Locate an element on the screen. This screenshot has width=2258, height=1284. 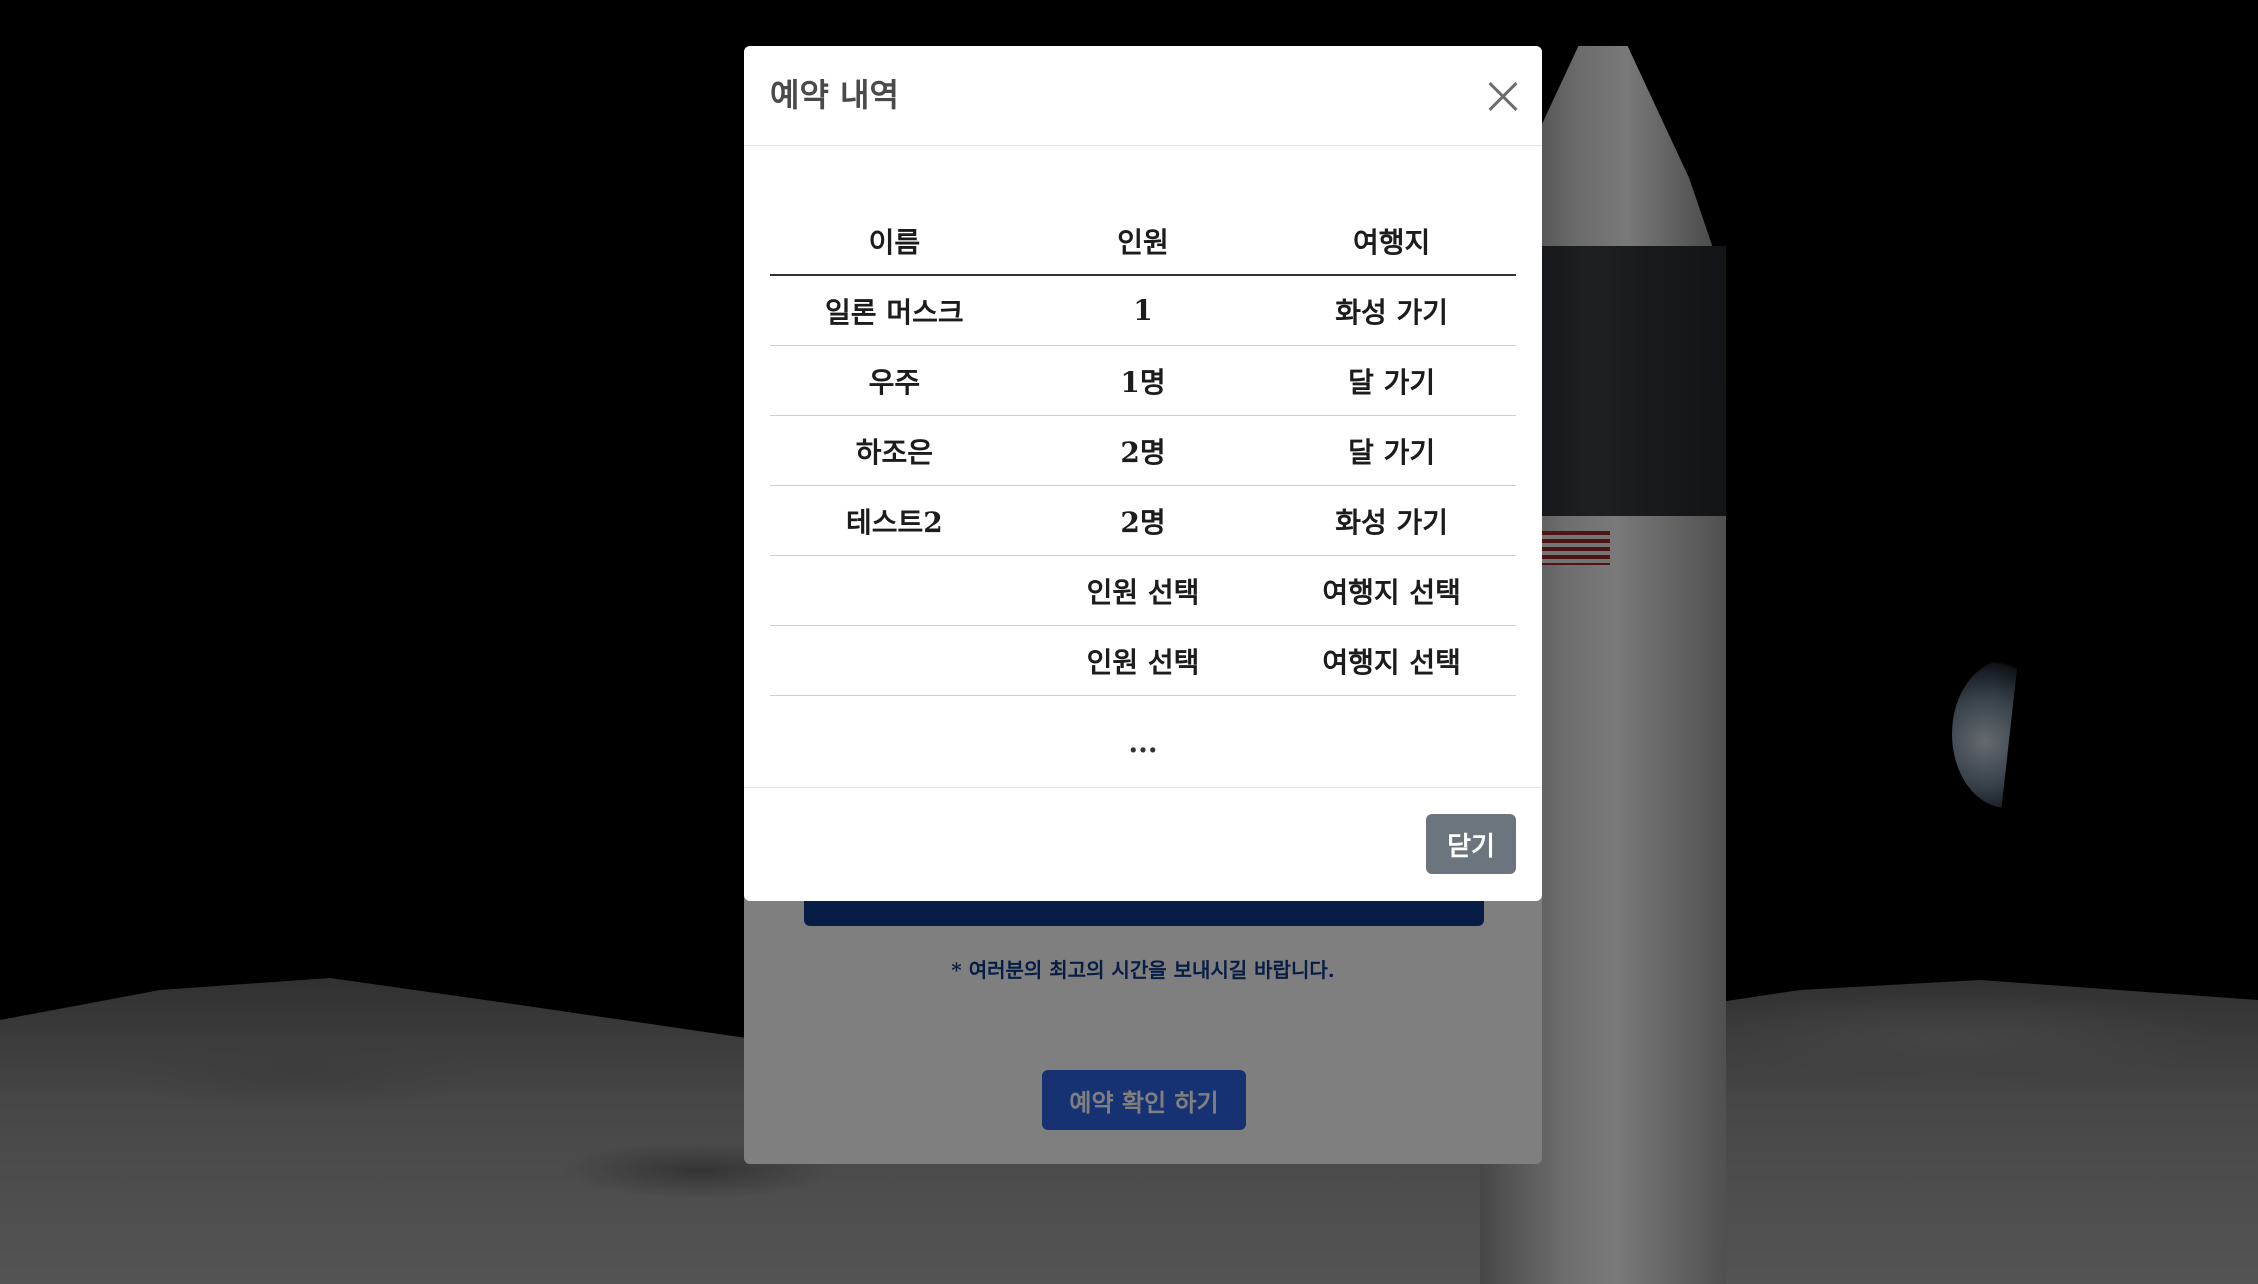
close-icon is located at coordinates (1503, 97).